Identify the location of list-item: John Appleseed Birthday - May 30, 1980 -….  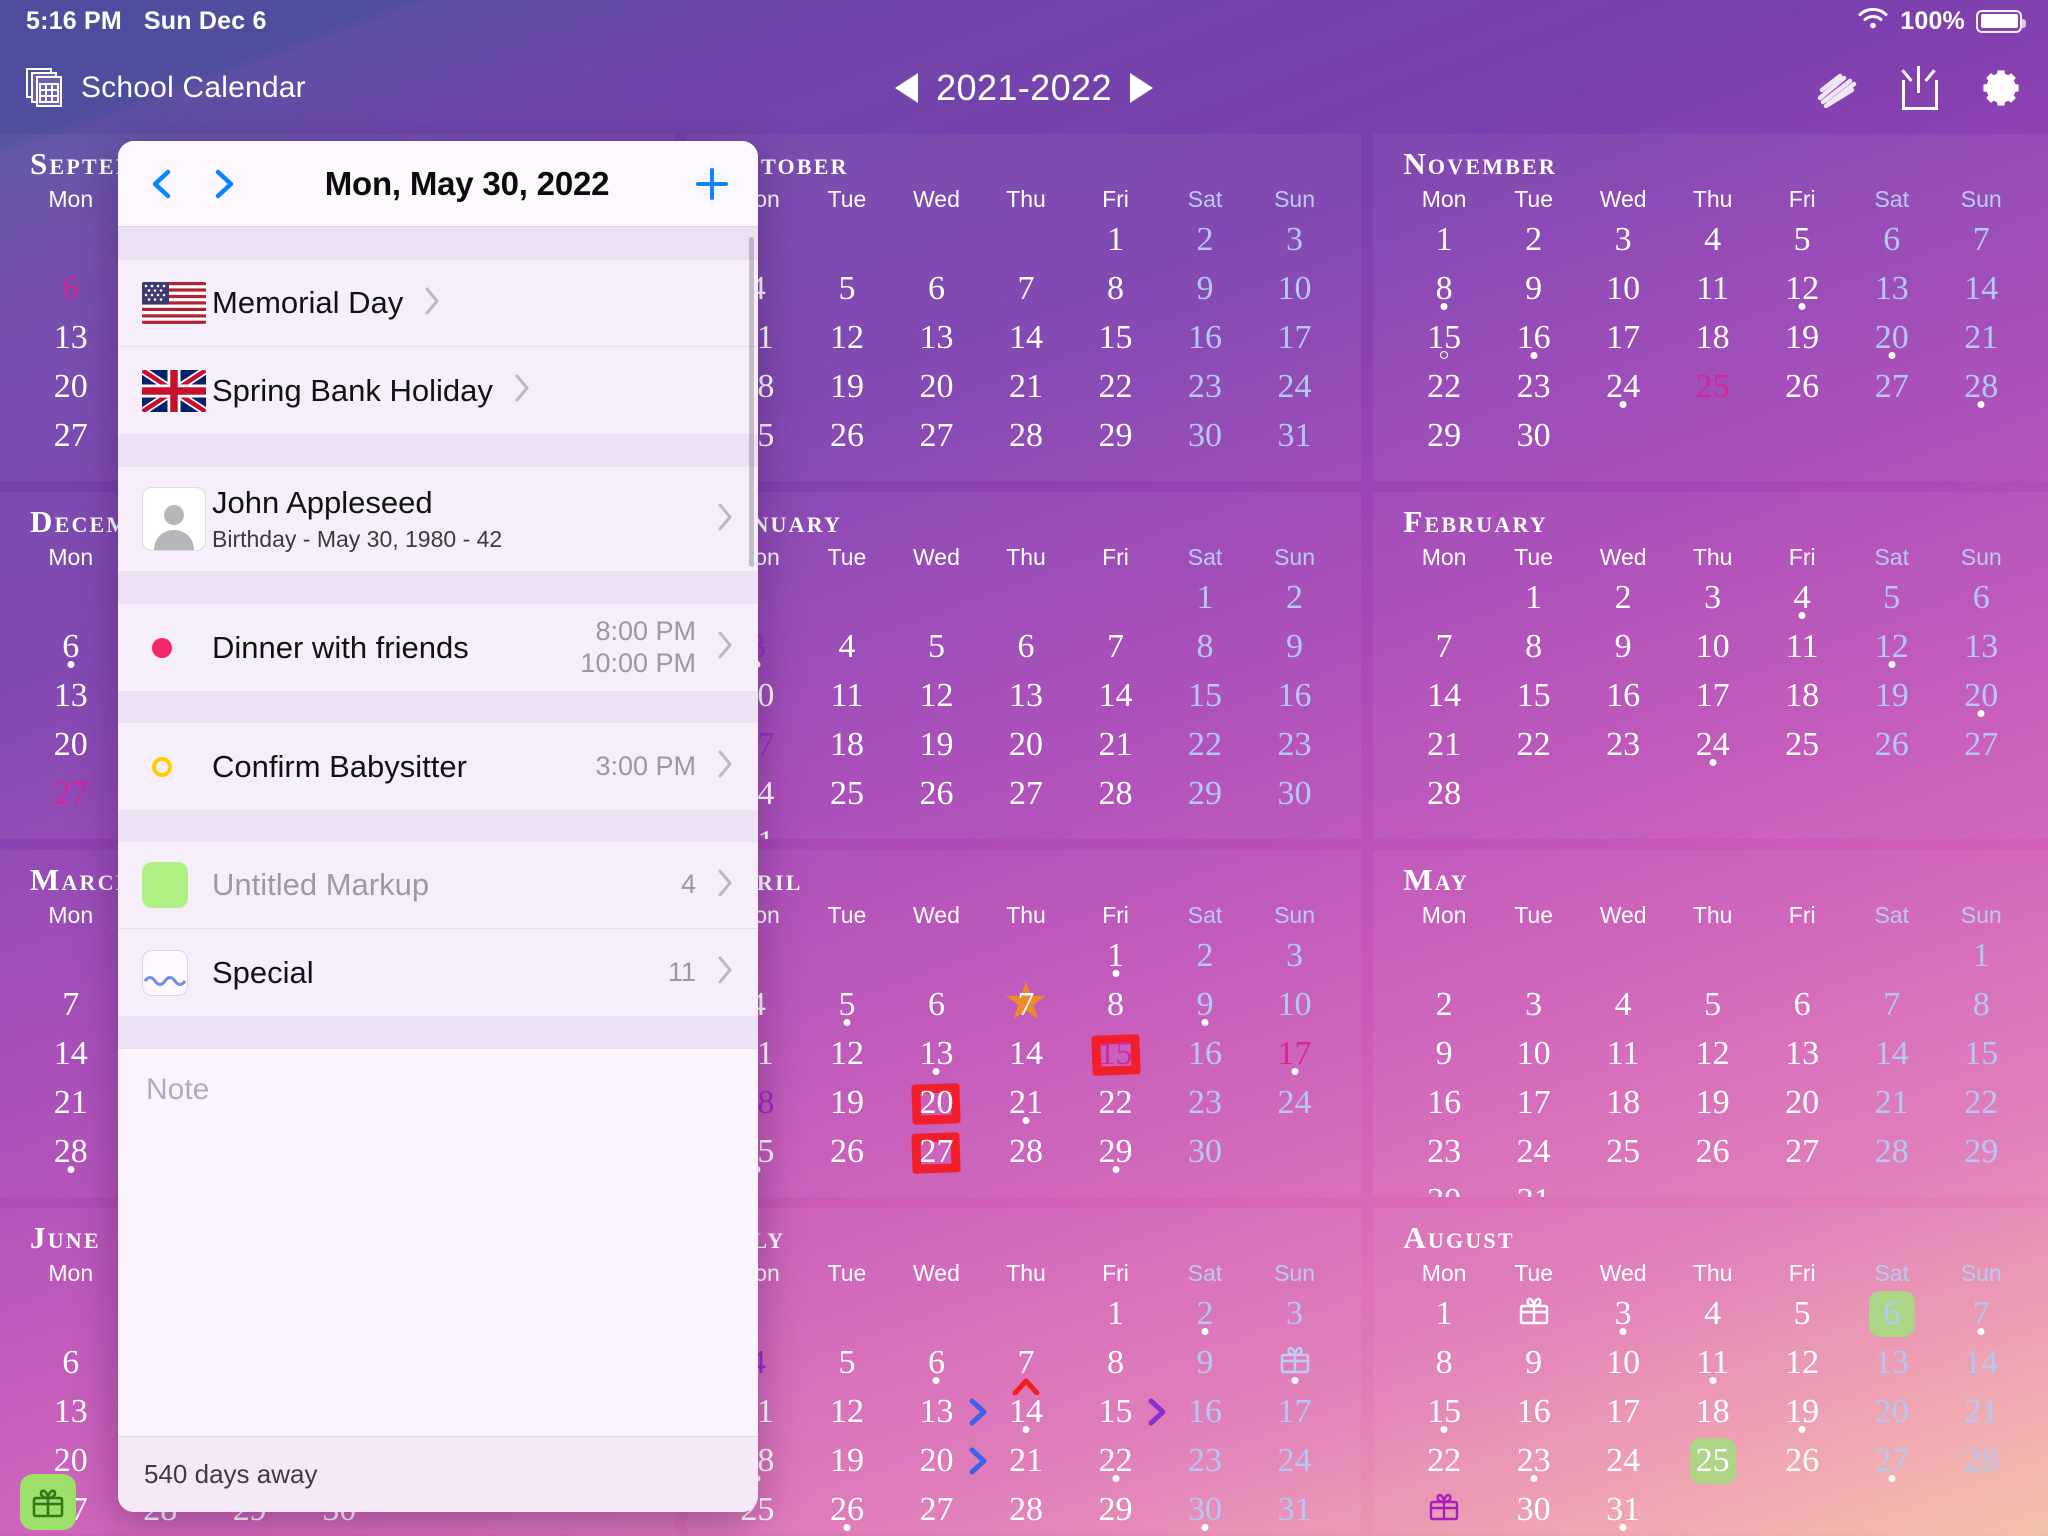
(438, 519).